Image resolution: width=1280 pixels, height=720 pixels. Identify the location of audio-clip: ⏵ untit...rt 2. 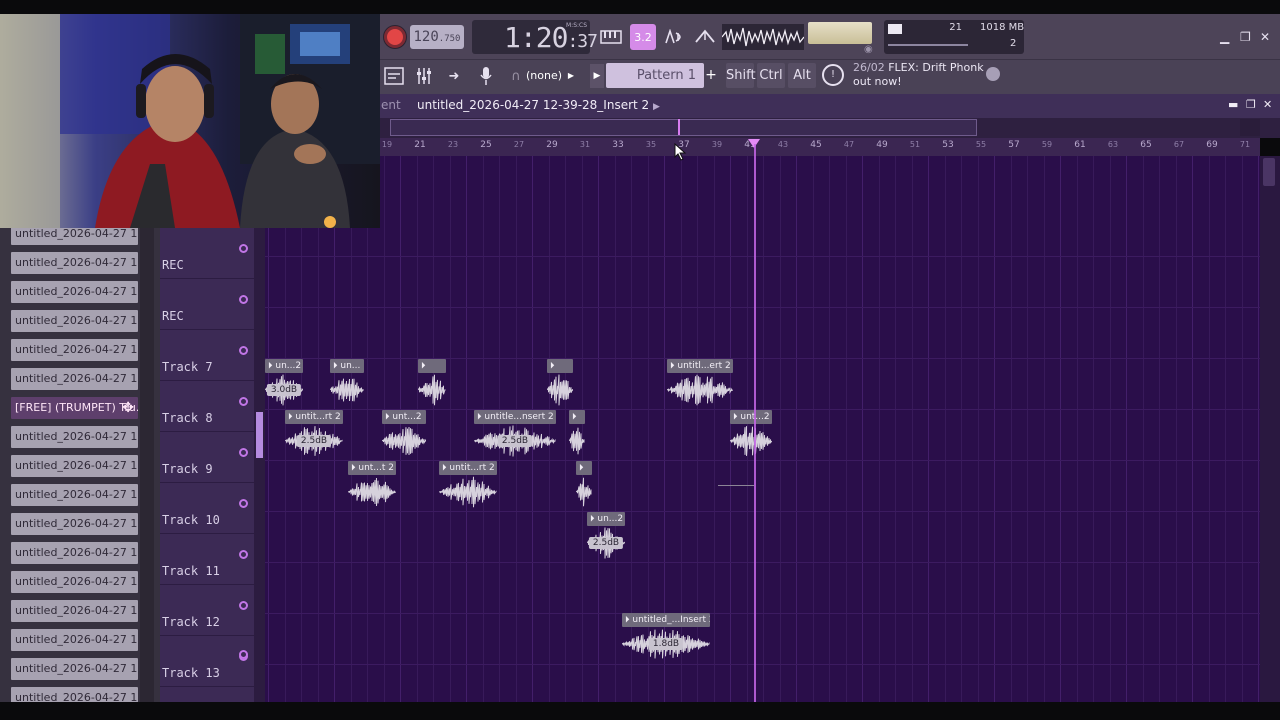
(467, 485).